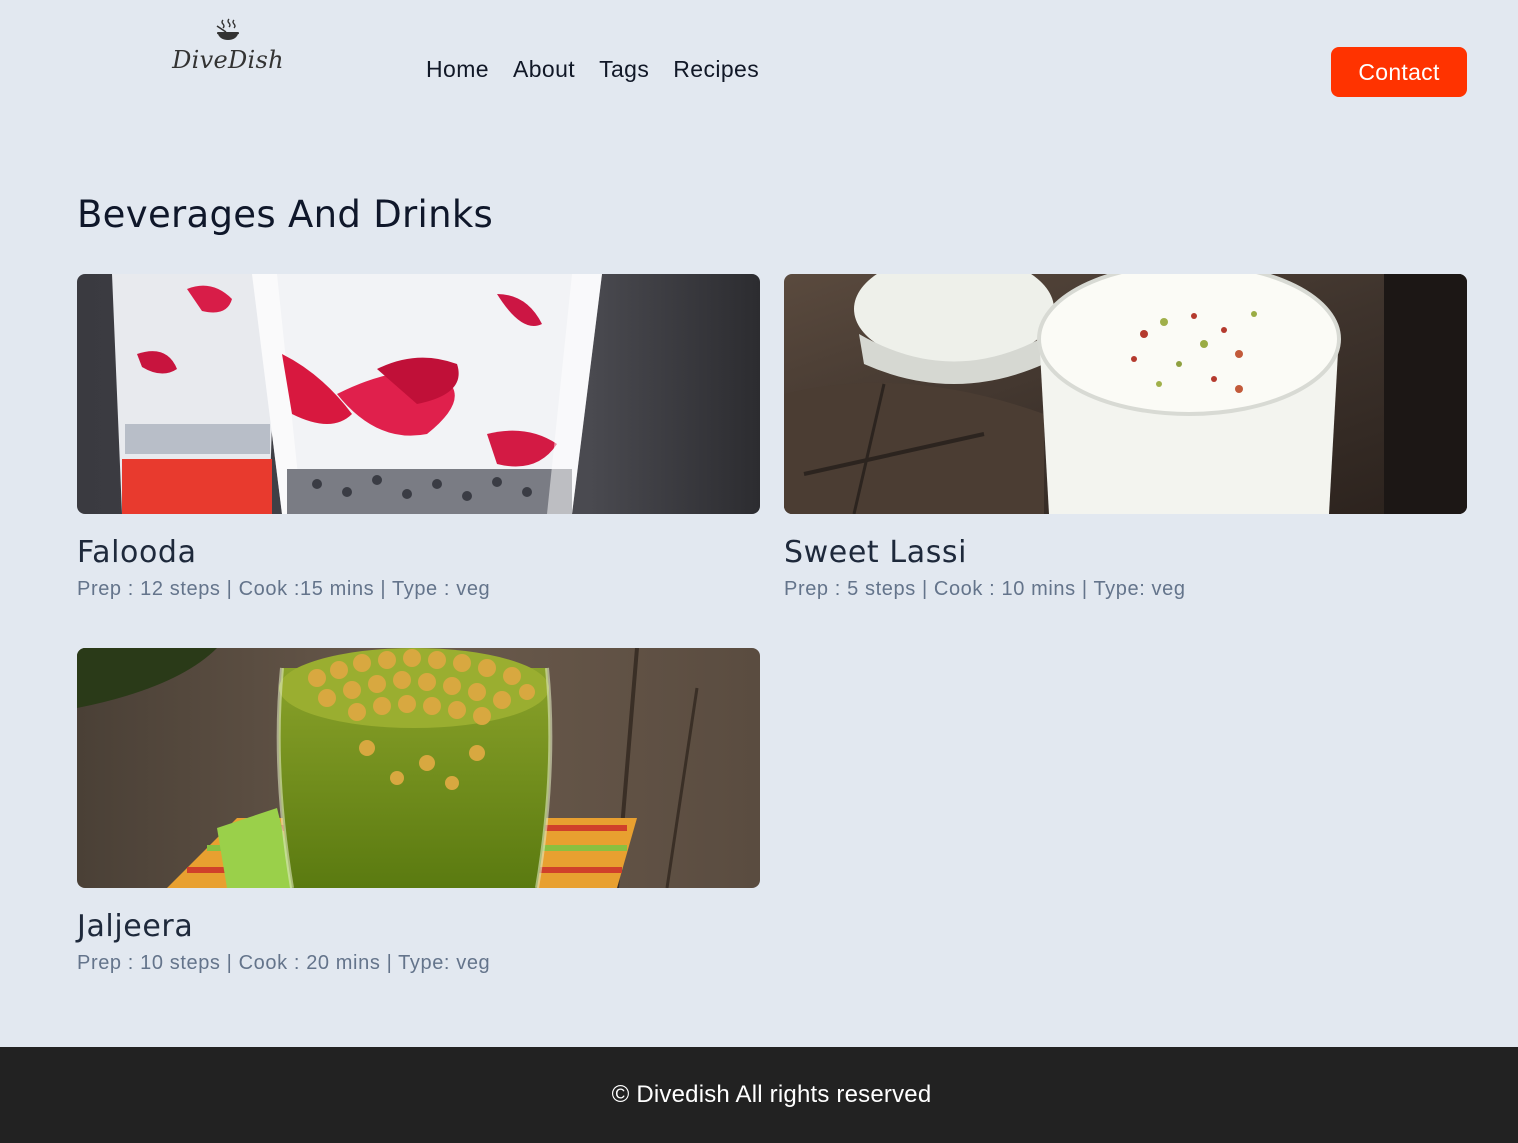 Image resolution: width=1518 pixels, height=1143 pixels. I want to click on nav-menu: Home About Tags Recipes, so click(592, 69).